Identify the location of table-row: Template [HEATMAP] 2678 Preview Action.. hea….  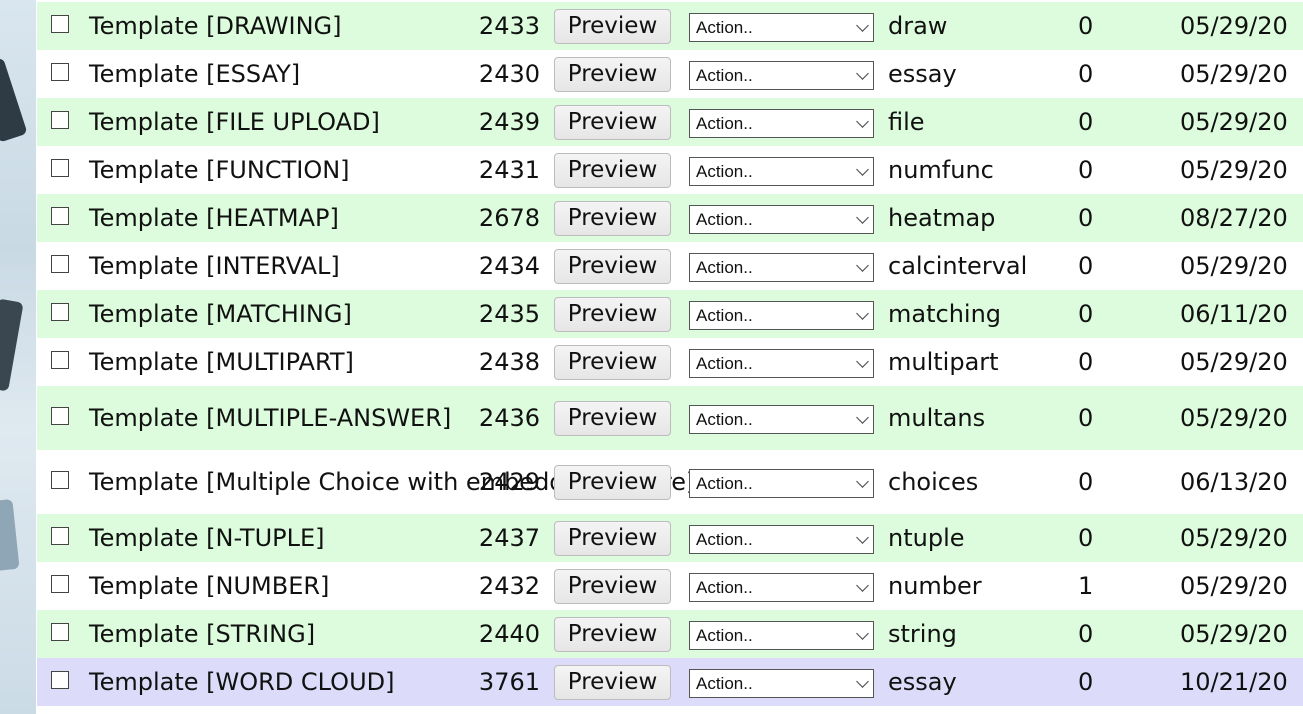
(670, 218).